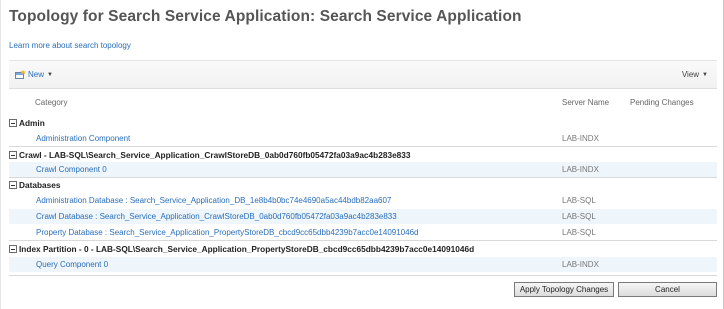  I want to click on column-header-server-name: Server Name, so click(585, 102).